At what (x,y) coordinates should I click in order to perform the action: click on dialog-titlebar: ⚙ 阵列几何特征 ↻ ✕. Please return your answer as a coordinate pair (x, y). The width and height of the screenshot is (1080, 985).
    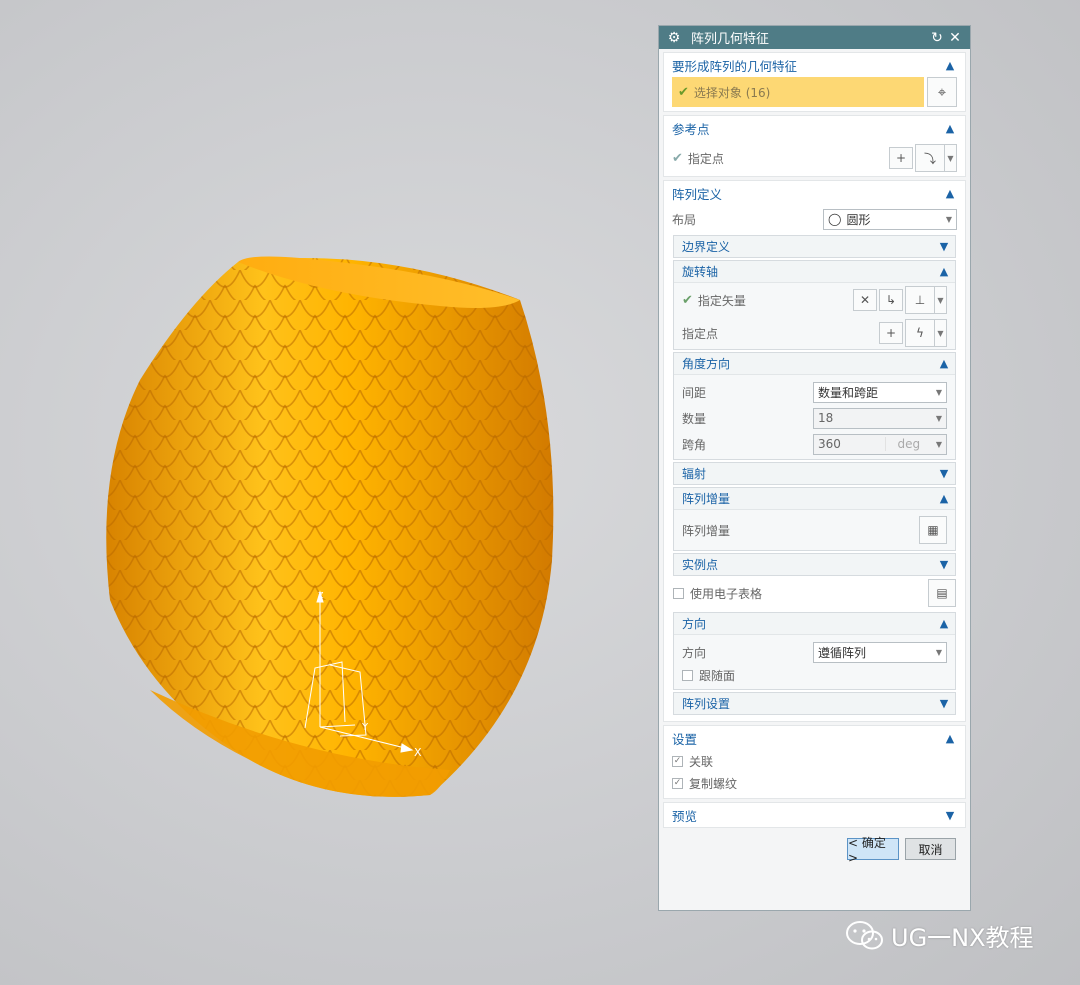
    Looking at the image, I should click on (814, 37).